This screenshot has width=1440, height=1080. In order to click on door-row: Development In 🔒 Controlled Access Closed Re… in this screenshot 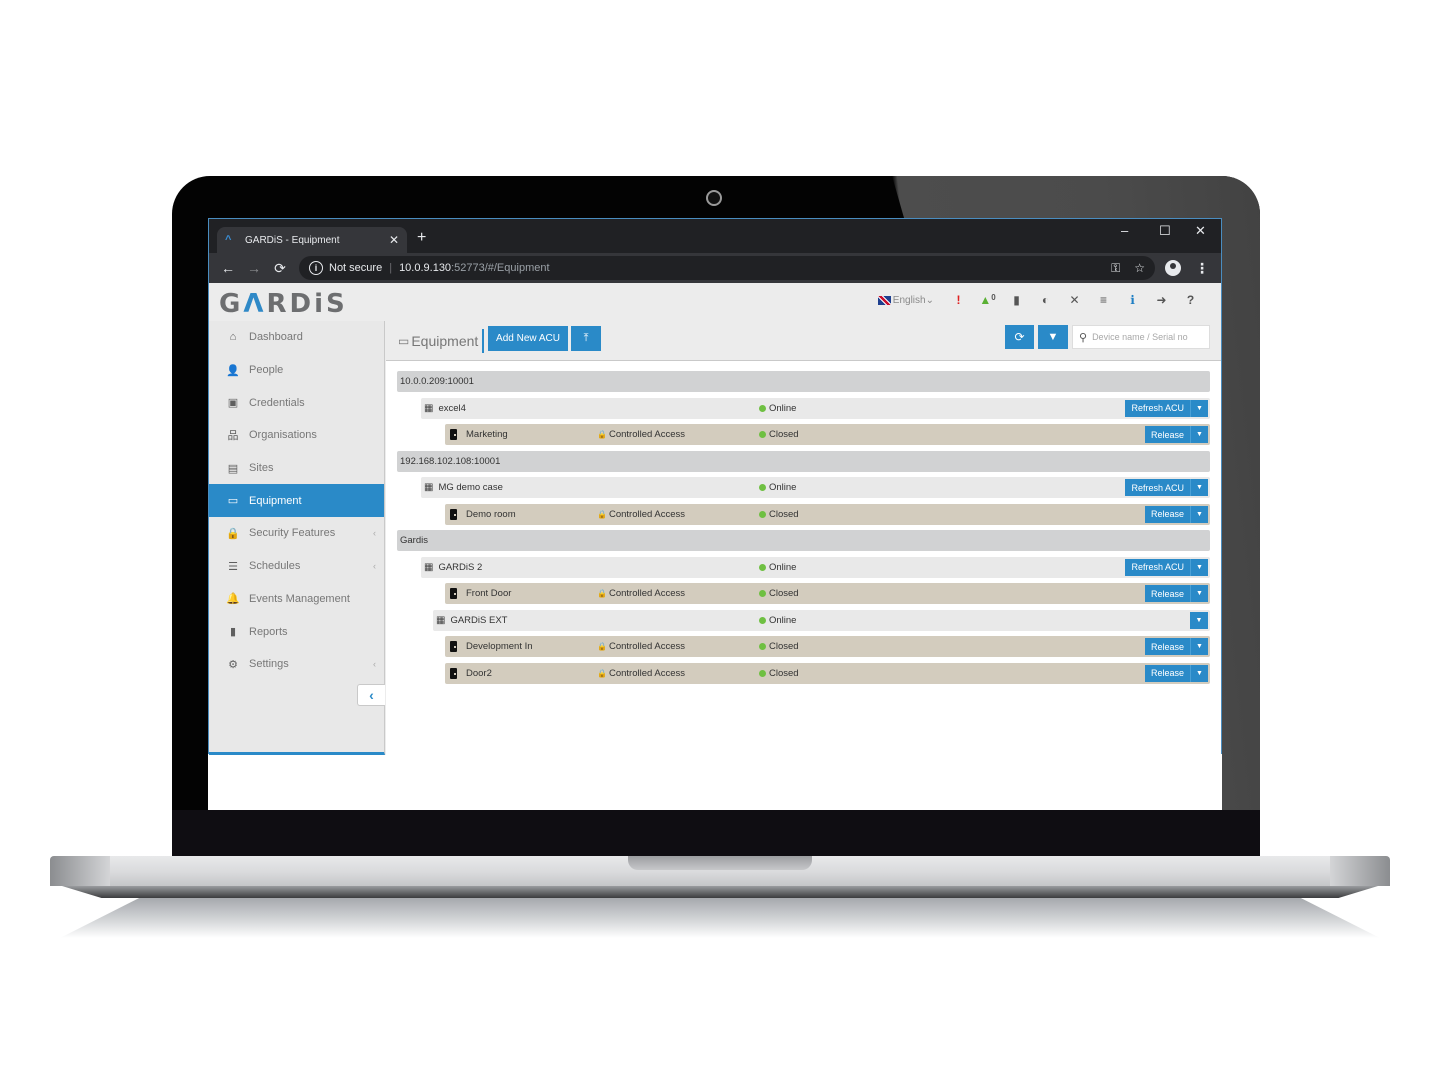, I will do `click(827, 646)`.